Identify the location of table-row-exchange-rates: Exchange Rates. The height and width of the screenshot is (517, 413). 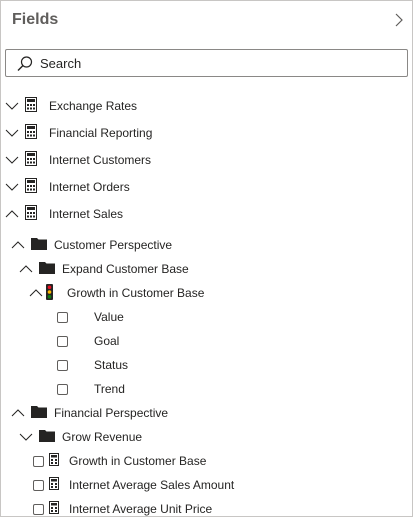
(71, 106).